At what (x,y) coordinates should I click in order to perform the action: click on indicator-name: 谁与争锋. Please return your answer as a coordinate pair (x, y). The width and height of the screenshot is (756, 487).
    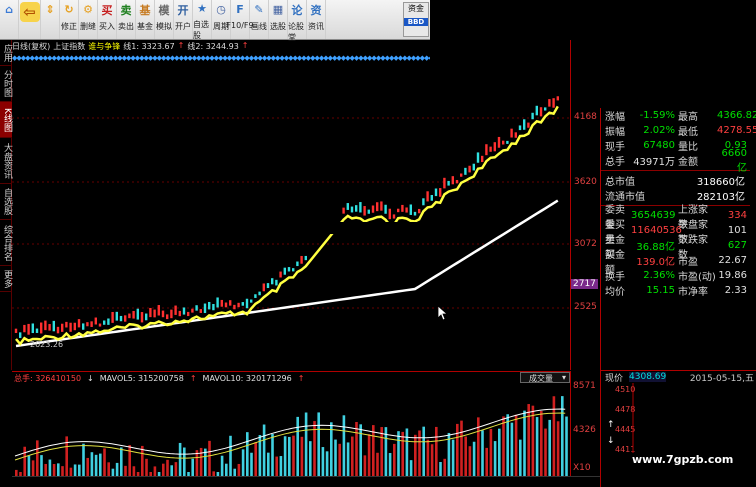
    Looking at the image, I should click on (104, 47).